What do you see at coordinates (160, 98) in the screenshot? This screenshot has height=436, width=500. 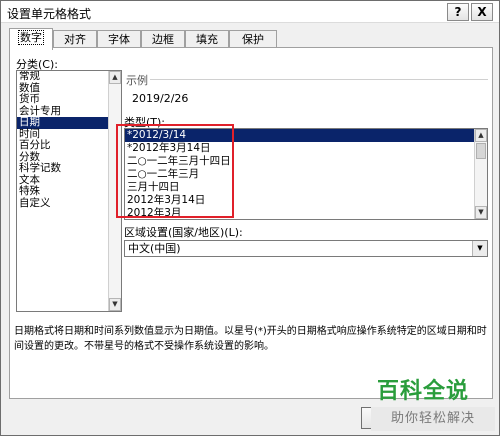 I see `sample-value: 2019/2/26` at bounding box center [160, 98].